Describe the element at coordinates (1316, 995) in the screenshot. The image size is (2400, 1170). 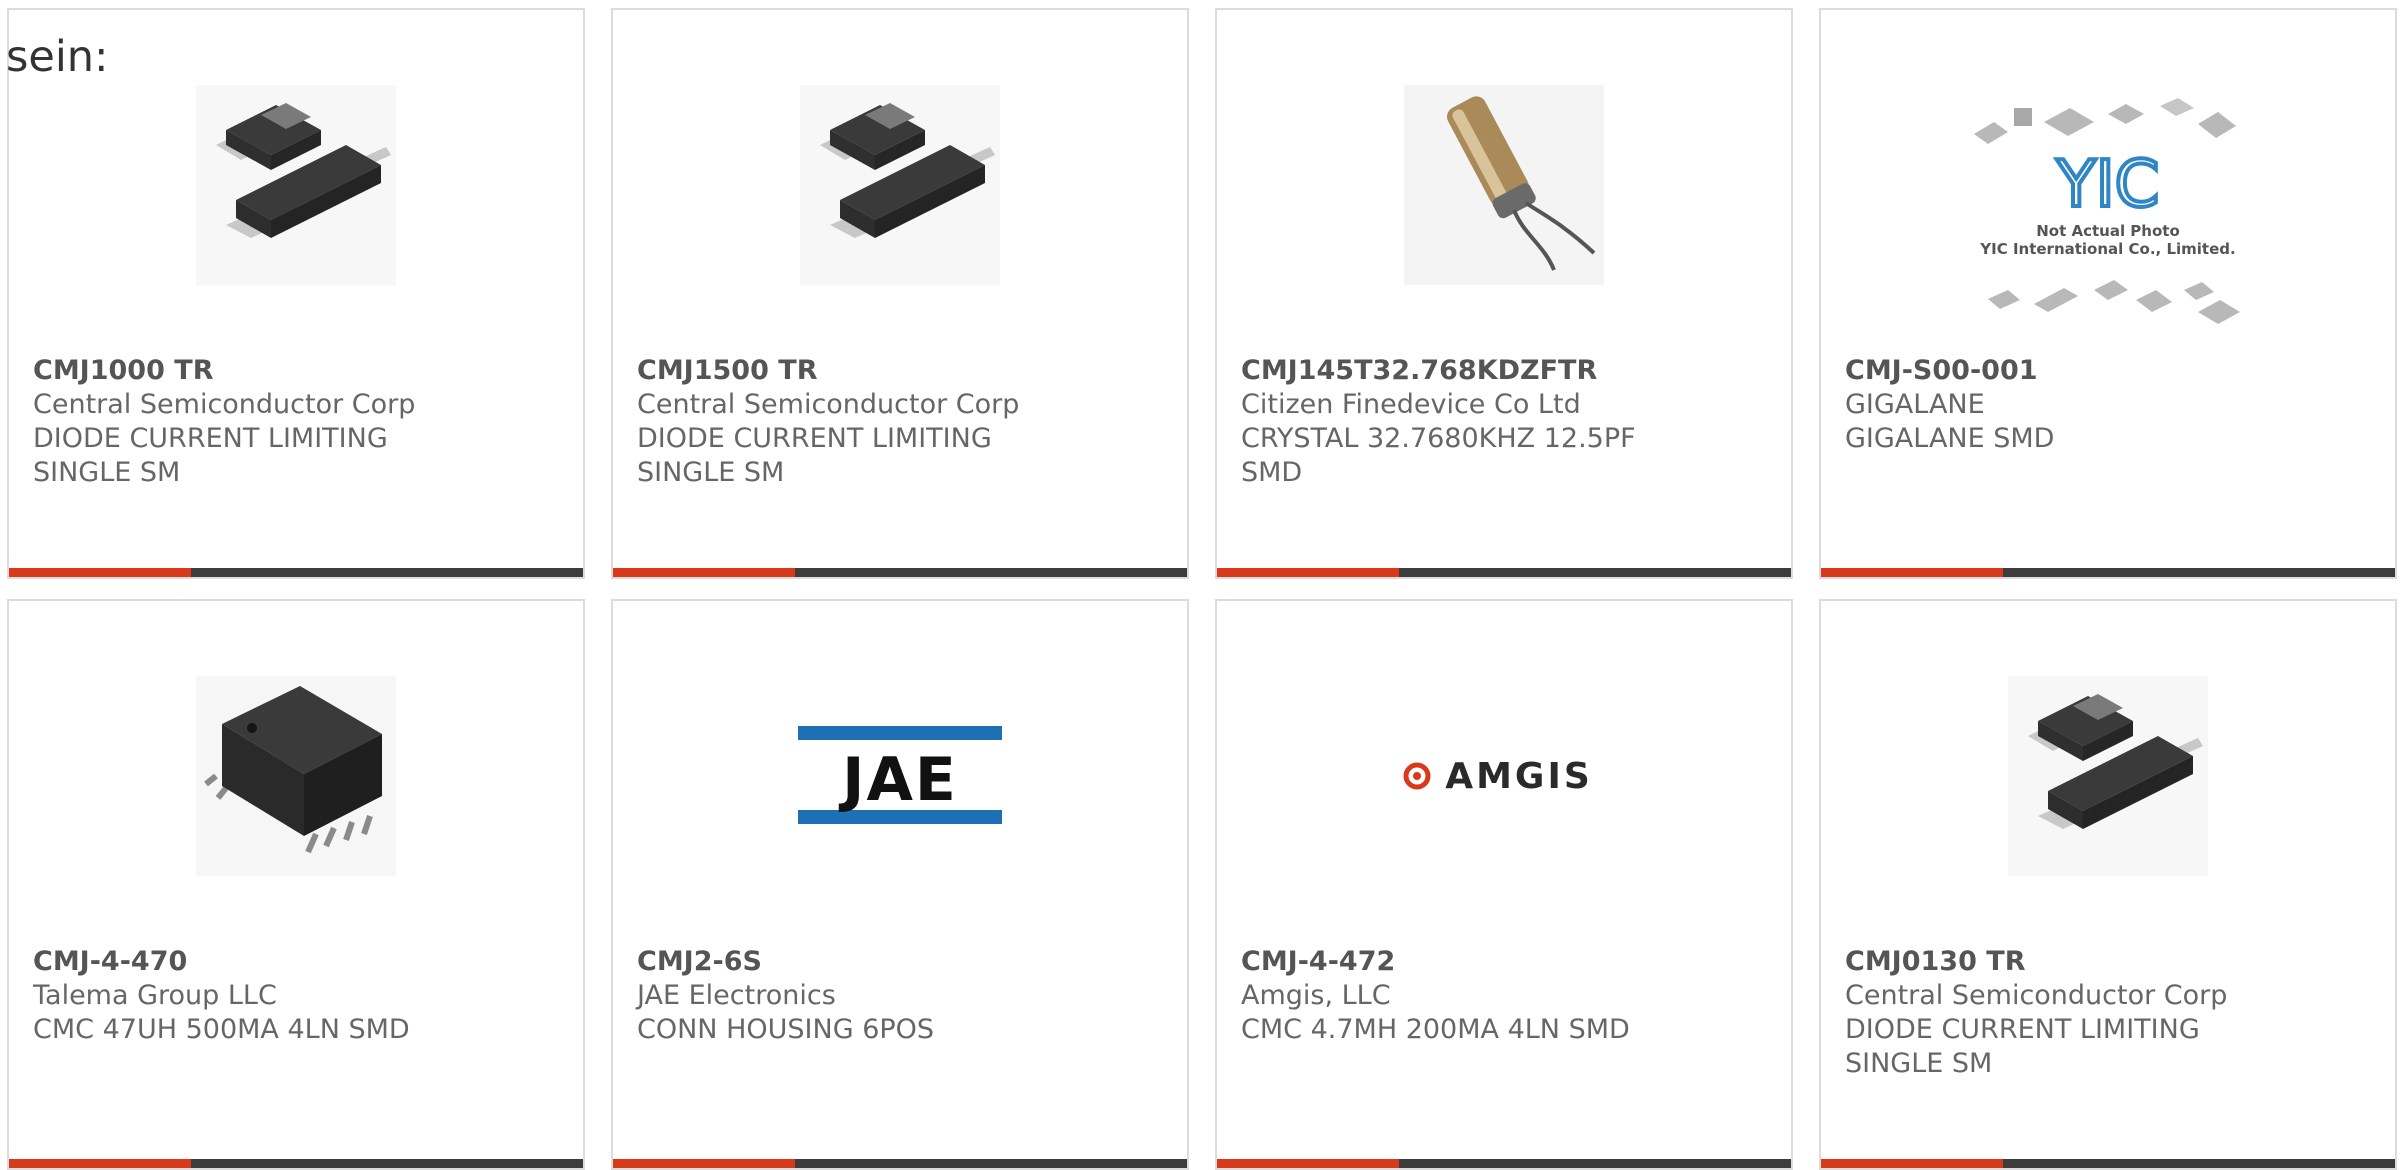
I see `manufacturer: Amgis, LLC` at that location.